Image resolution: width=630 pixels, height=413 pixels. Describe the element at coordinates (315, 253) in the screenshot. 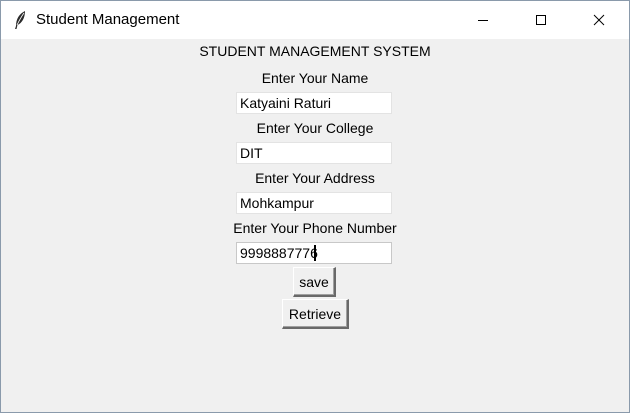

I see `text-cursor` at that location.